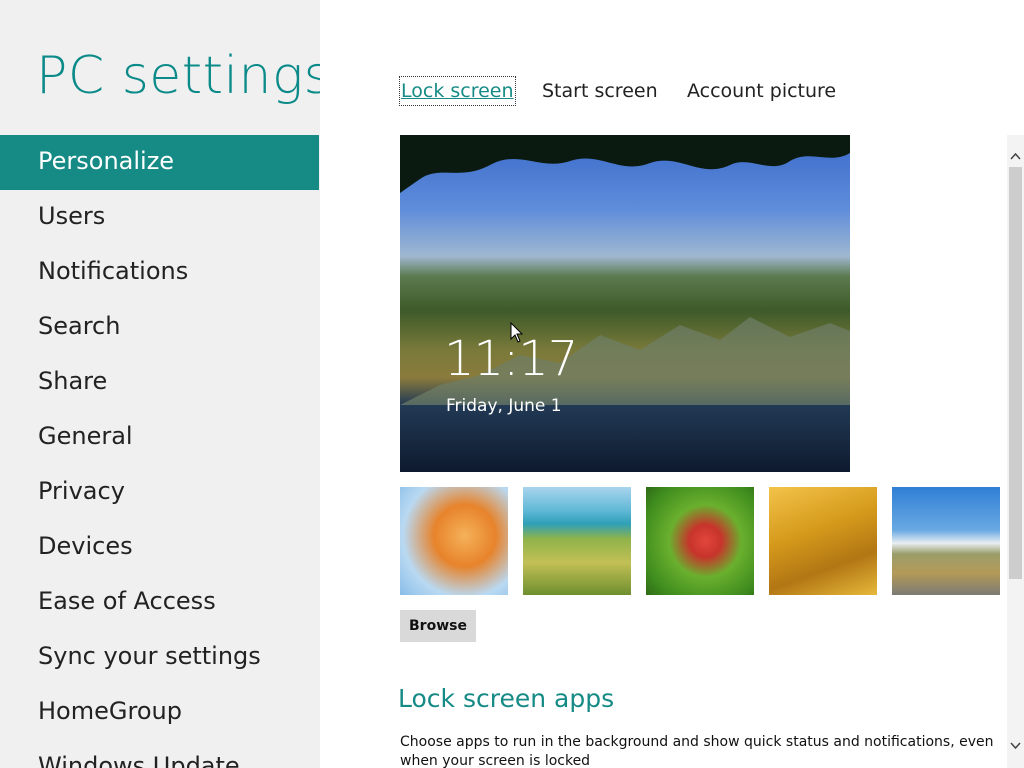 This screenshot has height=768, width=1024. What do you see at coordinates (159, 712) in the screenshot?
I see `sidebar-item-homegroup: HomeGroup` at bounding box center [159, 712].